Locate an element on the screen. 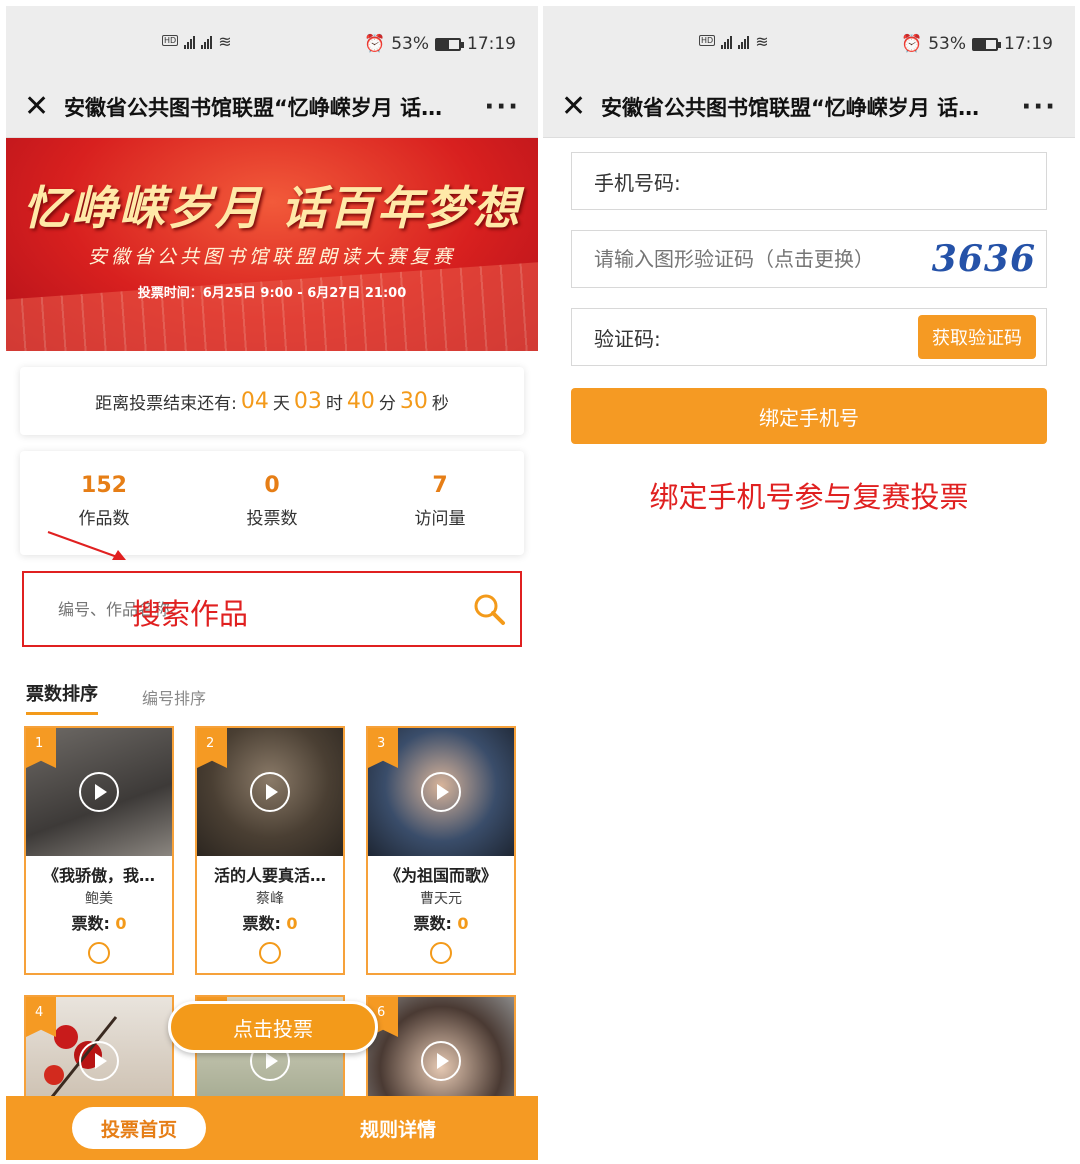  search-box: 搜索作品 is located at coordinates (272, 609).